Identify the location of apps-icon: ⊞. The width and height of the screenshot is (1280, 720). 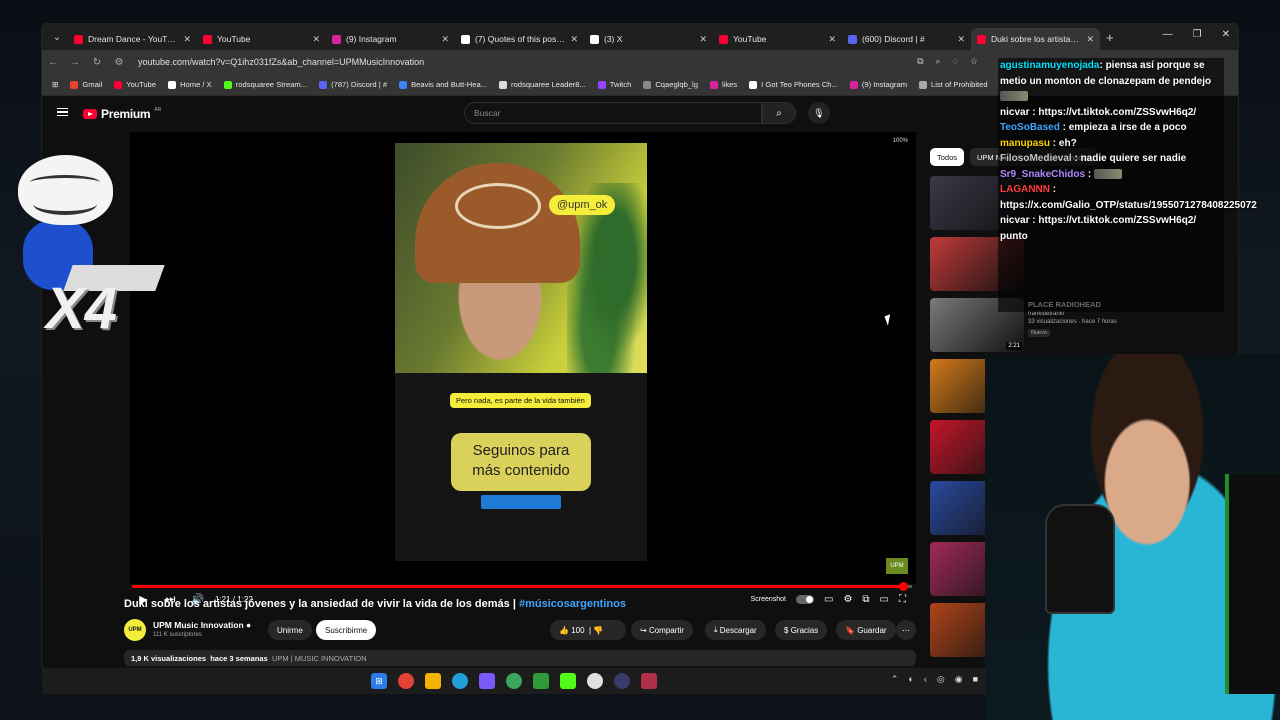
(55, 84).